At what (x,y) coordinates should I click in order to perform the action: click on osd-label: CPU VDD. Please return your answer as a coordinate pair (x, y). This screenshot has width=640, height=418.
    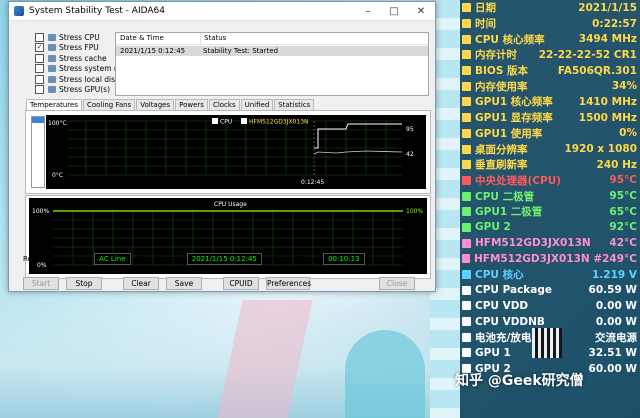
    Looking at the image, I should click on (502, 305).